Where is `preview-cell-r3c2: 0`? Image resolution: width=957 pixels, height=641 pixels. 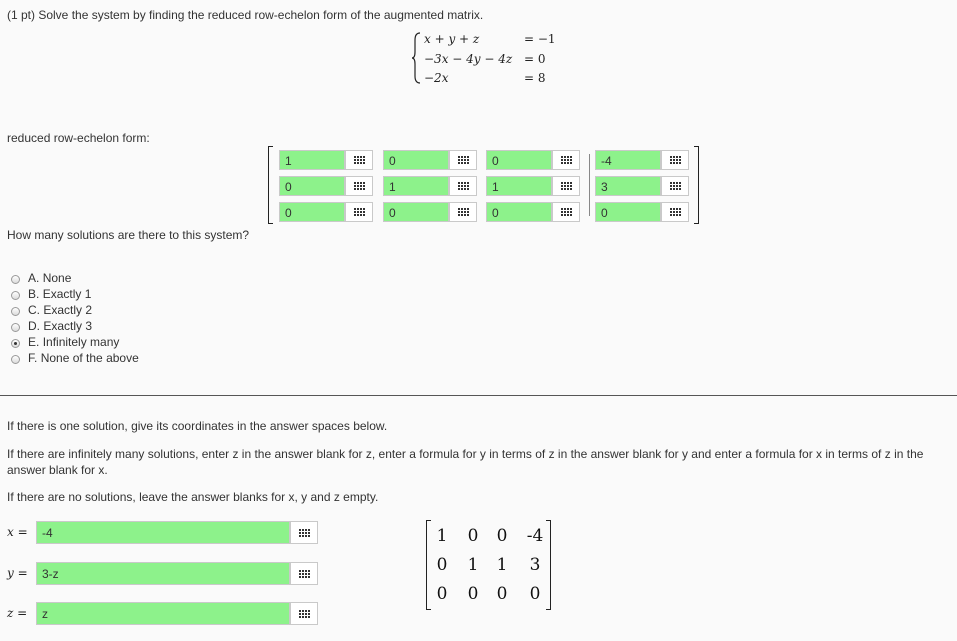 preview-cell-r3c2: 0 is located at coordinates (473, 594).